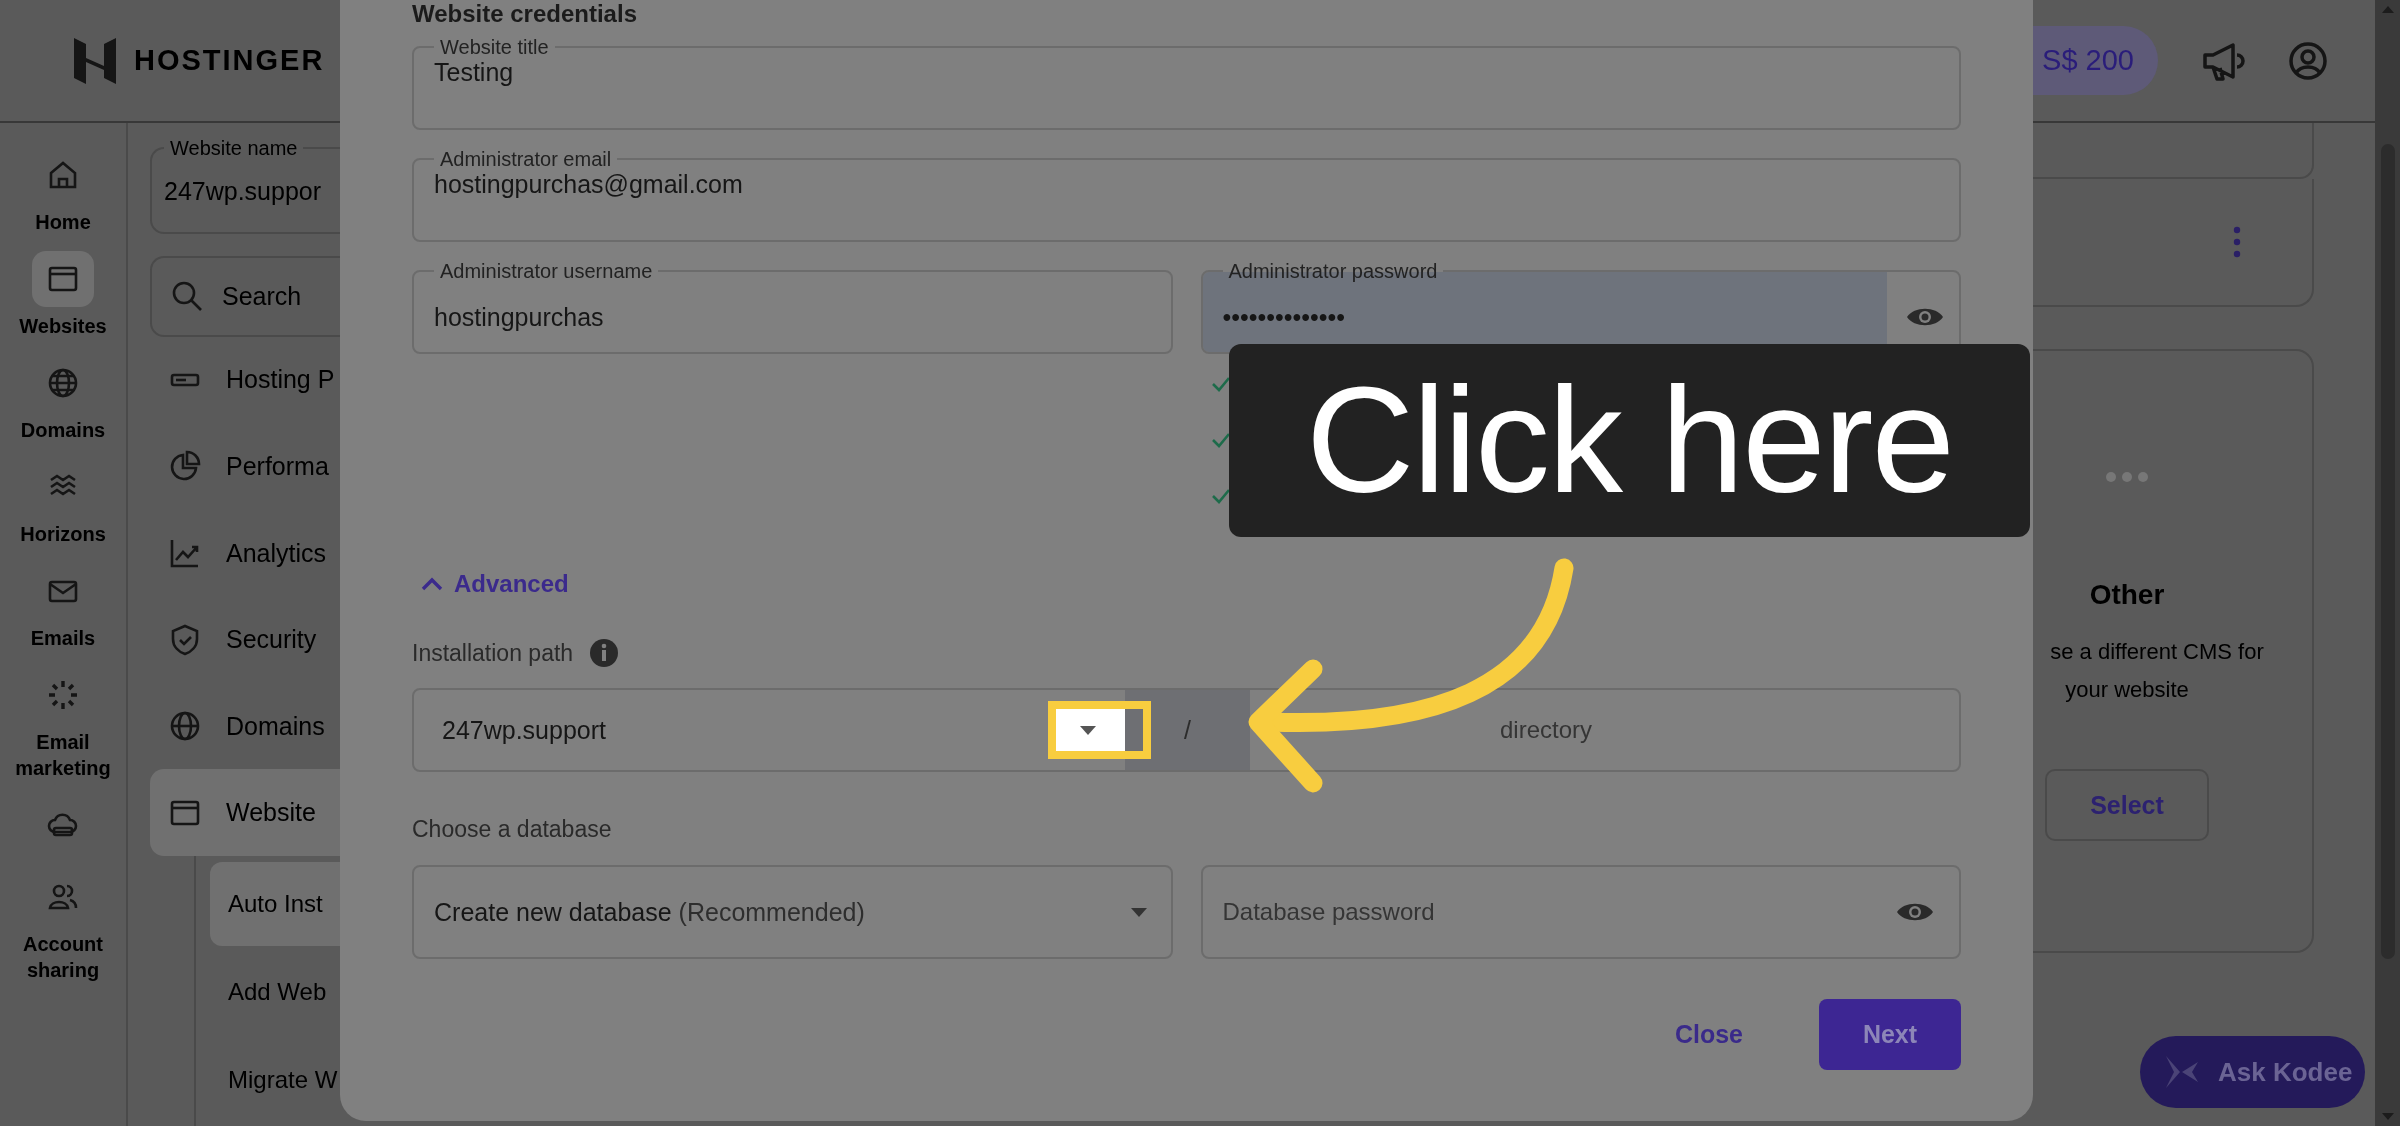 The height and width of the screenshot is (1126, 2400). What do you see at coordinates (63, 383) in the screenshot?
I see `globe-icon` at bounding box center [63, 383].